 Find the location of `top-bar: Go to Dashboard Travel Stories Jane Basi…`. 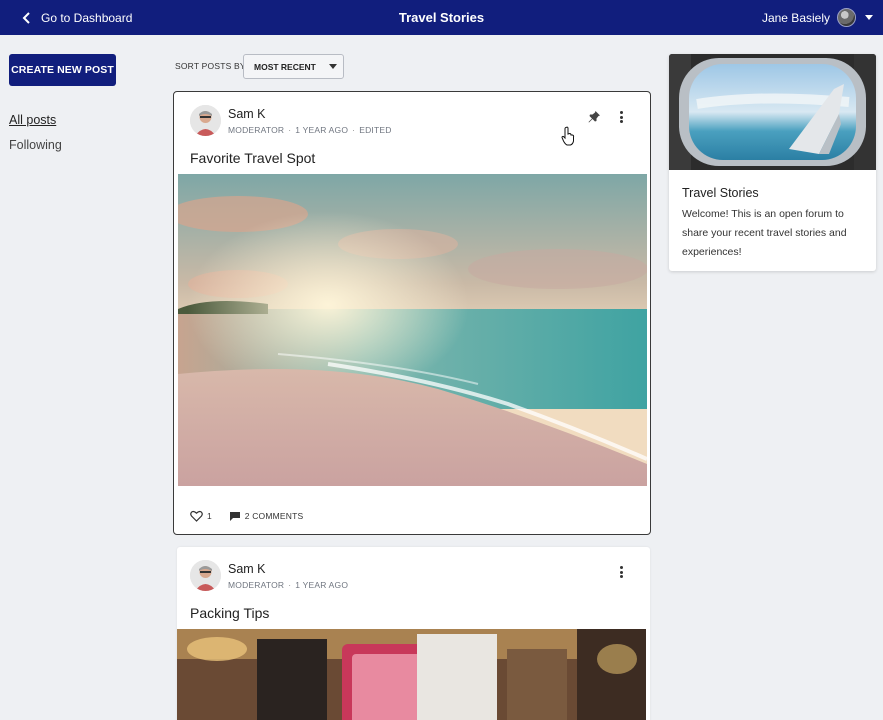

top-bar: Go to Dashboard Travel Stories Jane Basi… is located at coordinates (441, 17).